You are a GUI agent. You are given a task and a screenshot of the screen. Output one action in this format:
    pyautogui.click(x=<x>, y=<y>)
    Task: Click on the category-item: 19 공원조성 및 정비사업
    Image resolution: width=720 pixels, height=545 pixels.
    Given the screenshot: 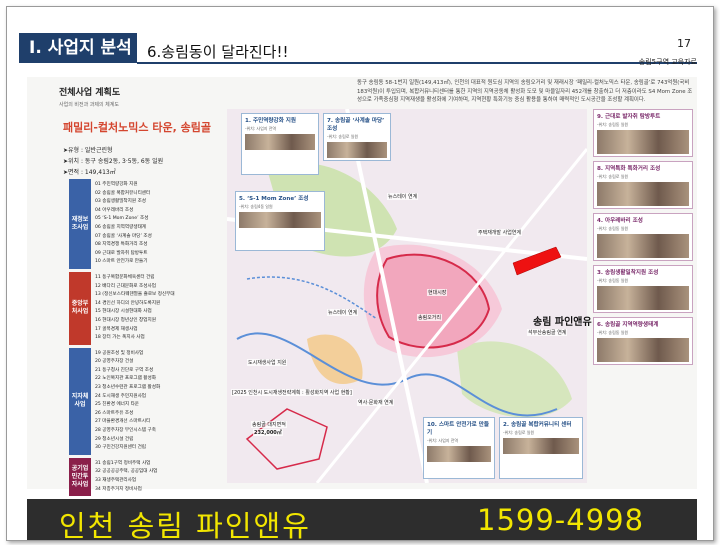 What is the action you would take?
    pyautogui.click(x=119, y=353)
    